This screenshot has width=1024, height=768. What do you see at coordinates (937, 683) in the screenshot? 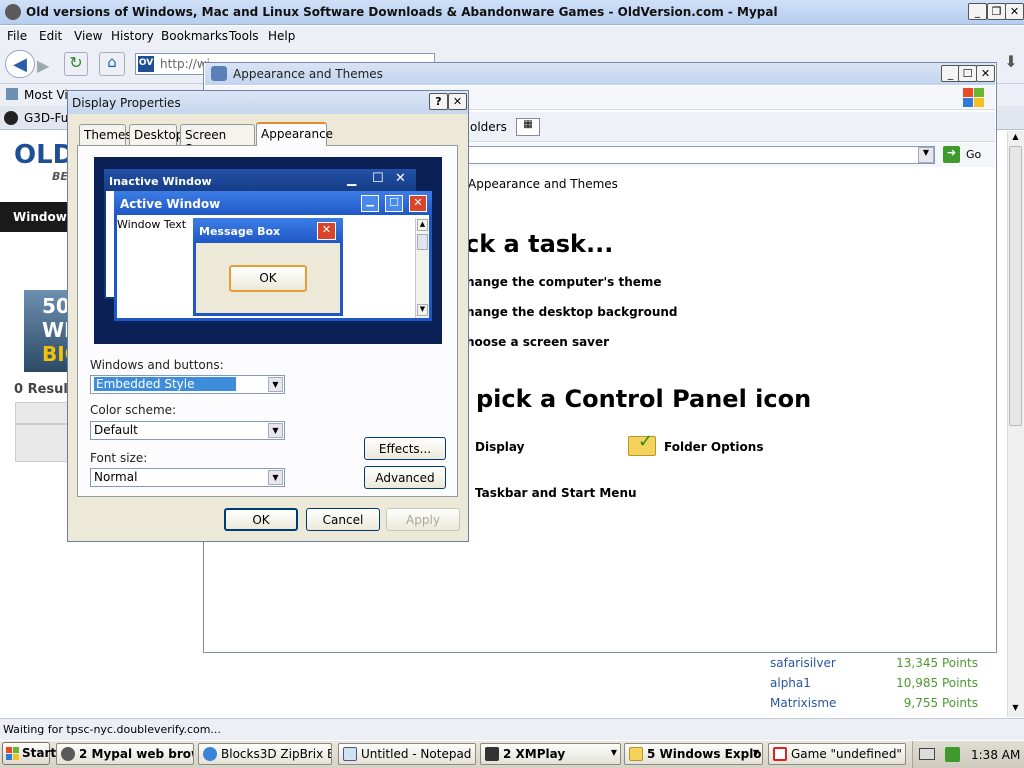
I see `leaderboard-points: 10,985 Points` at bounding box center [937, 683].